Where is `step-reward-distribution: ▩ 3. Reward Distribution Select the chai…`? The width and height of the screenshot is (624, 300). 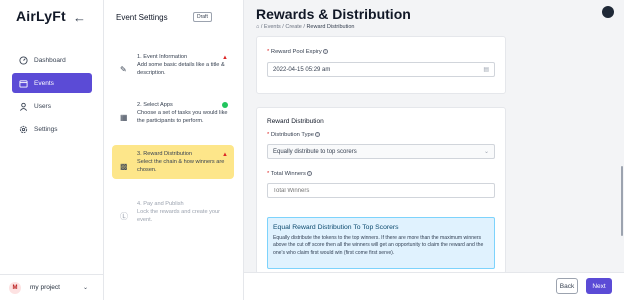
step-reward-distribution: ▩ 3. Reward Distribution Select the chai… is located at coordinates (173, 162).